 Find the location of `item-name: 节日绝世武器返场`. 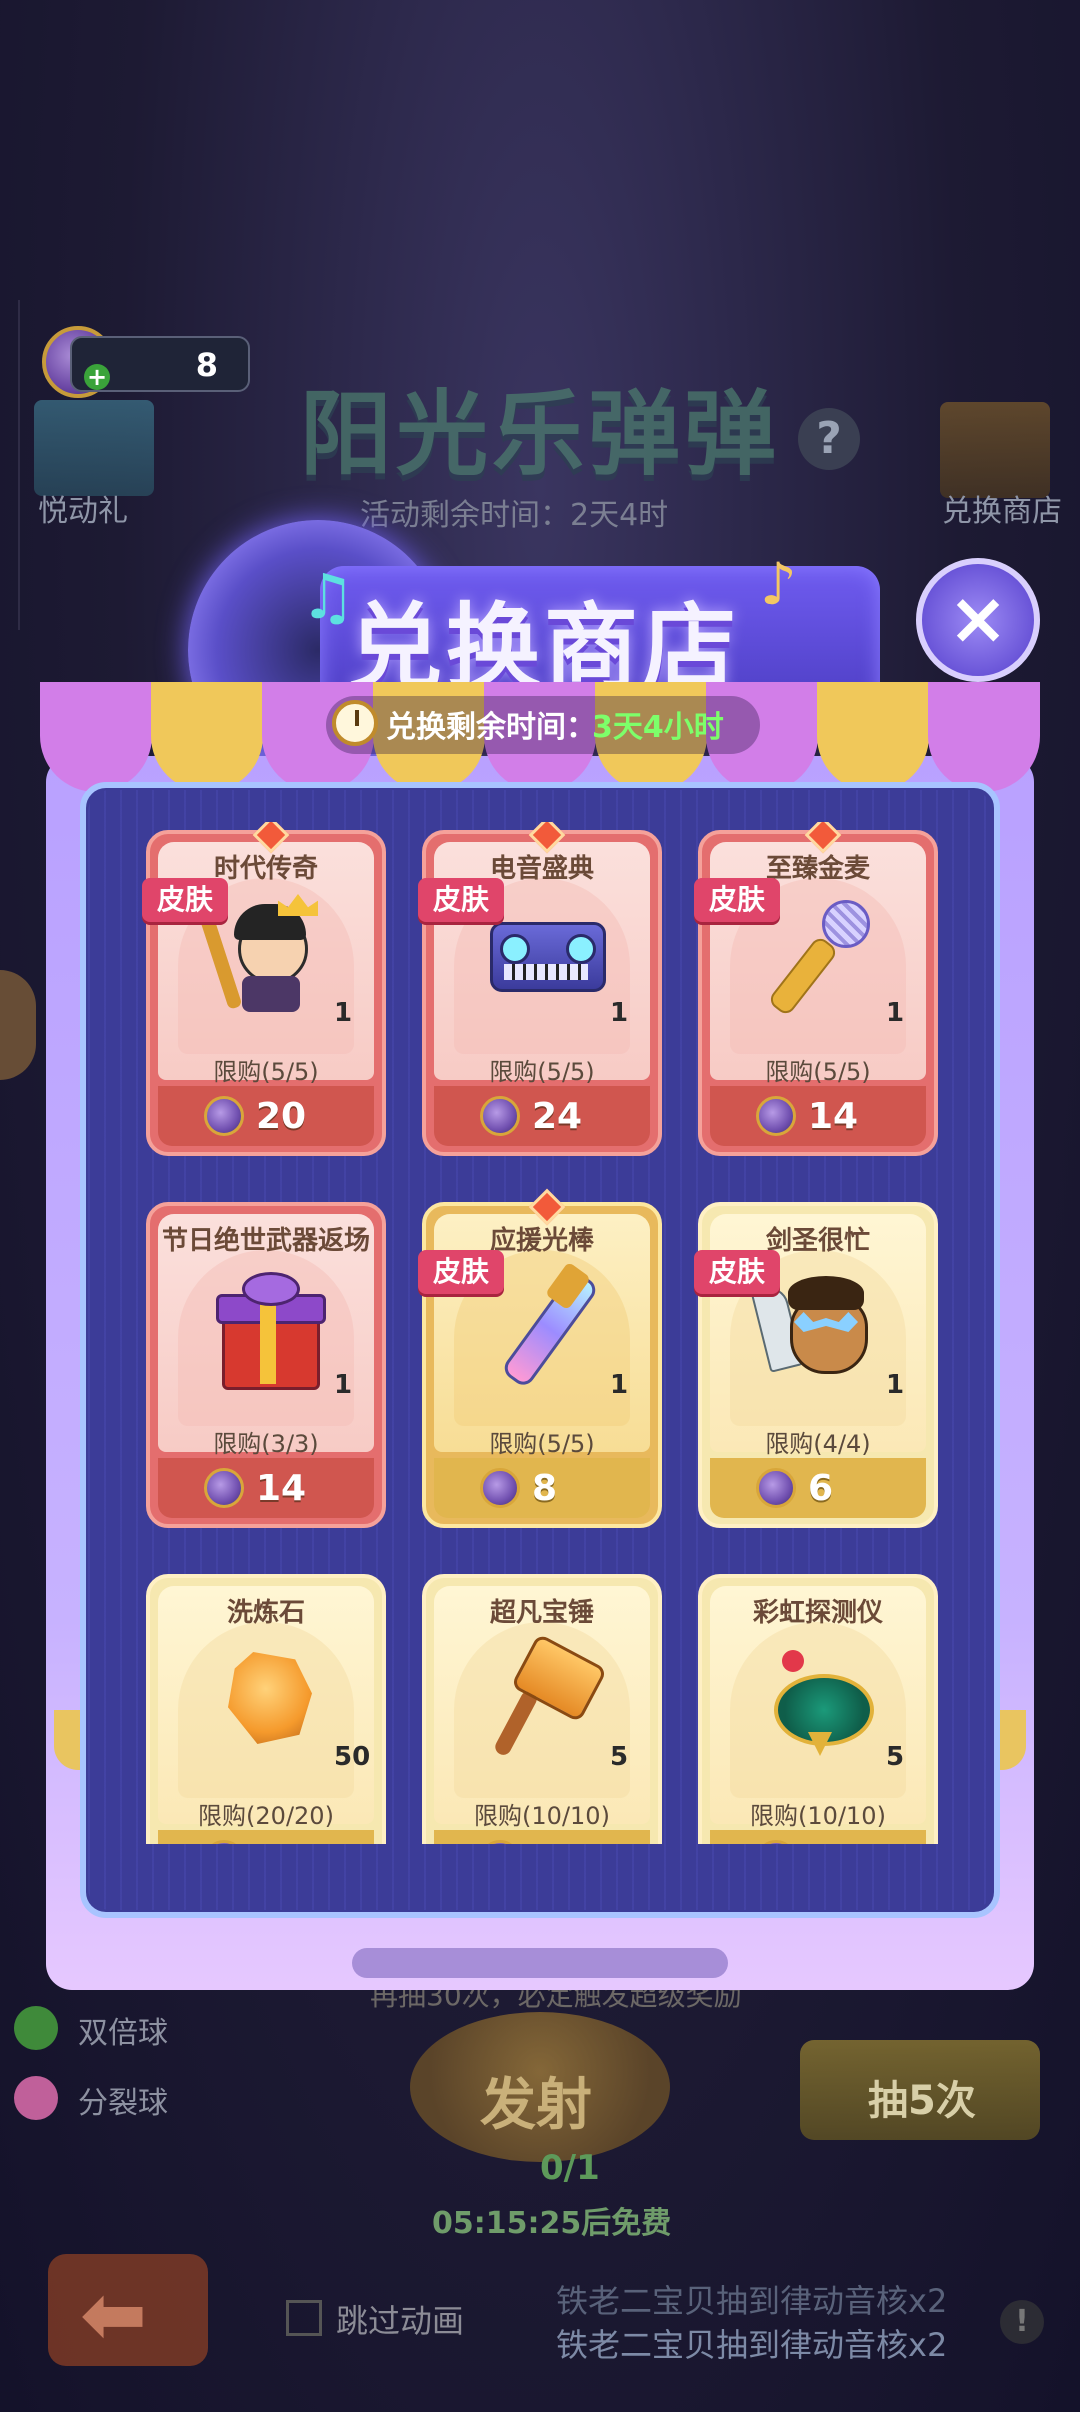

item-name: 节日绝世武器返场 is located at coordinates (265, 1241).